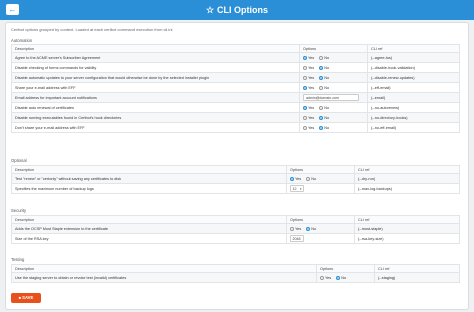 The height and width of the screenshot is (312, 474). I want to click on option-control: admin@domain.com, so click(333, 97).